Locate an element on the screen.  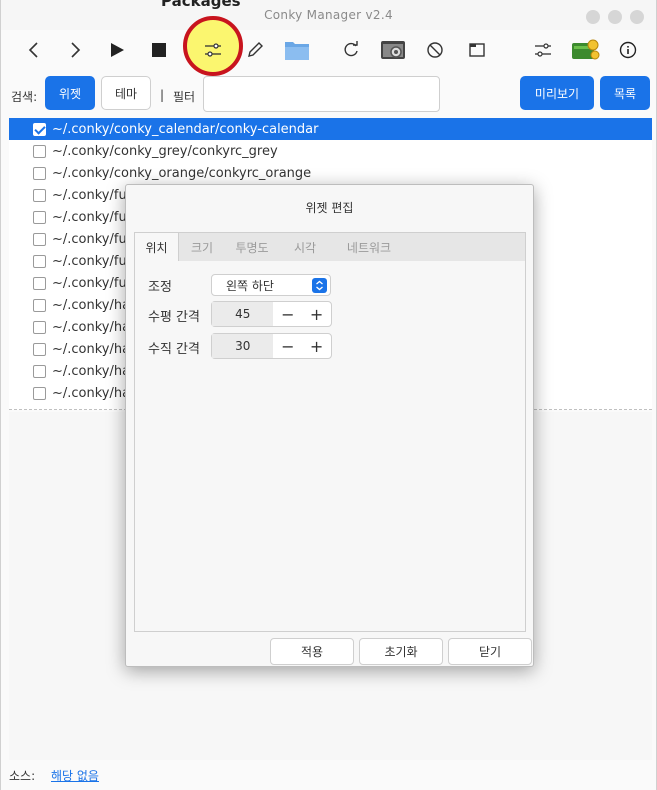
search-row: 검색: 위젯 테마 | 필터 미리보기 목록 is located at coordinates (328, 96).